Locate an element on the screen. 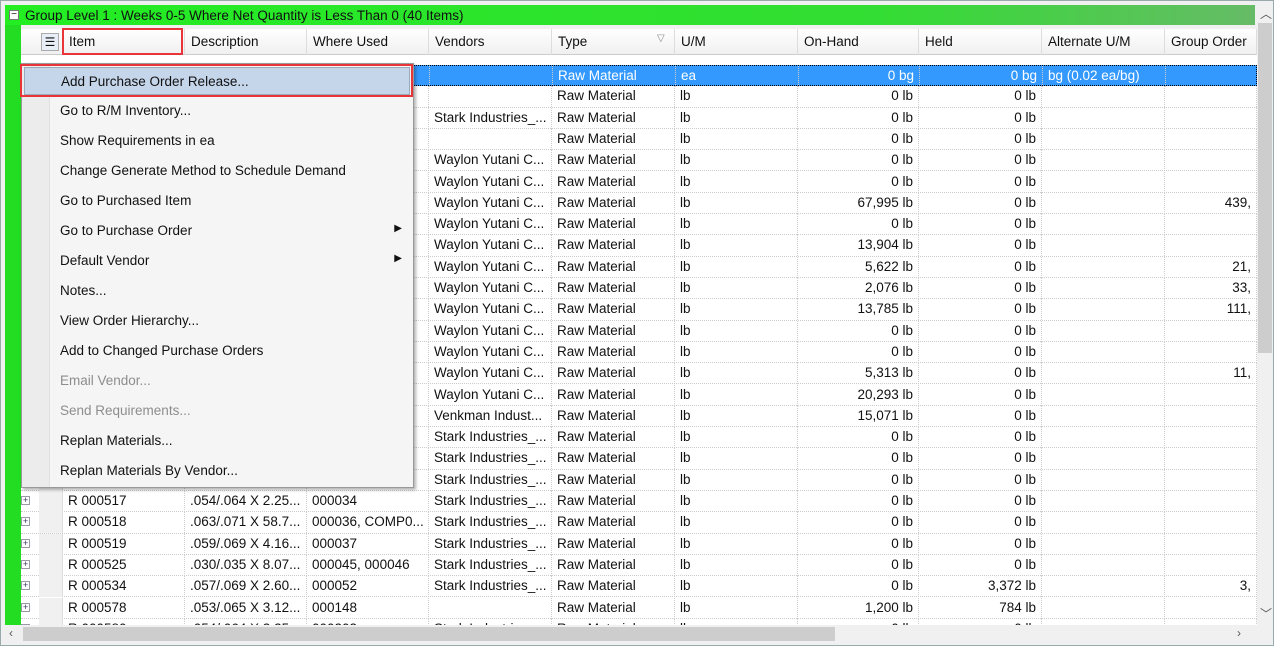  cell-item: R 000517 is located at coordinates (124, 501).